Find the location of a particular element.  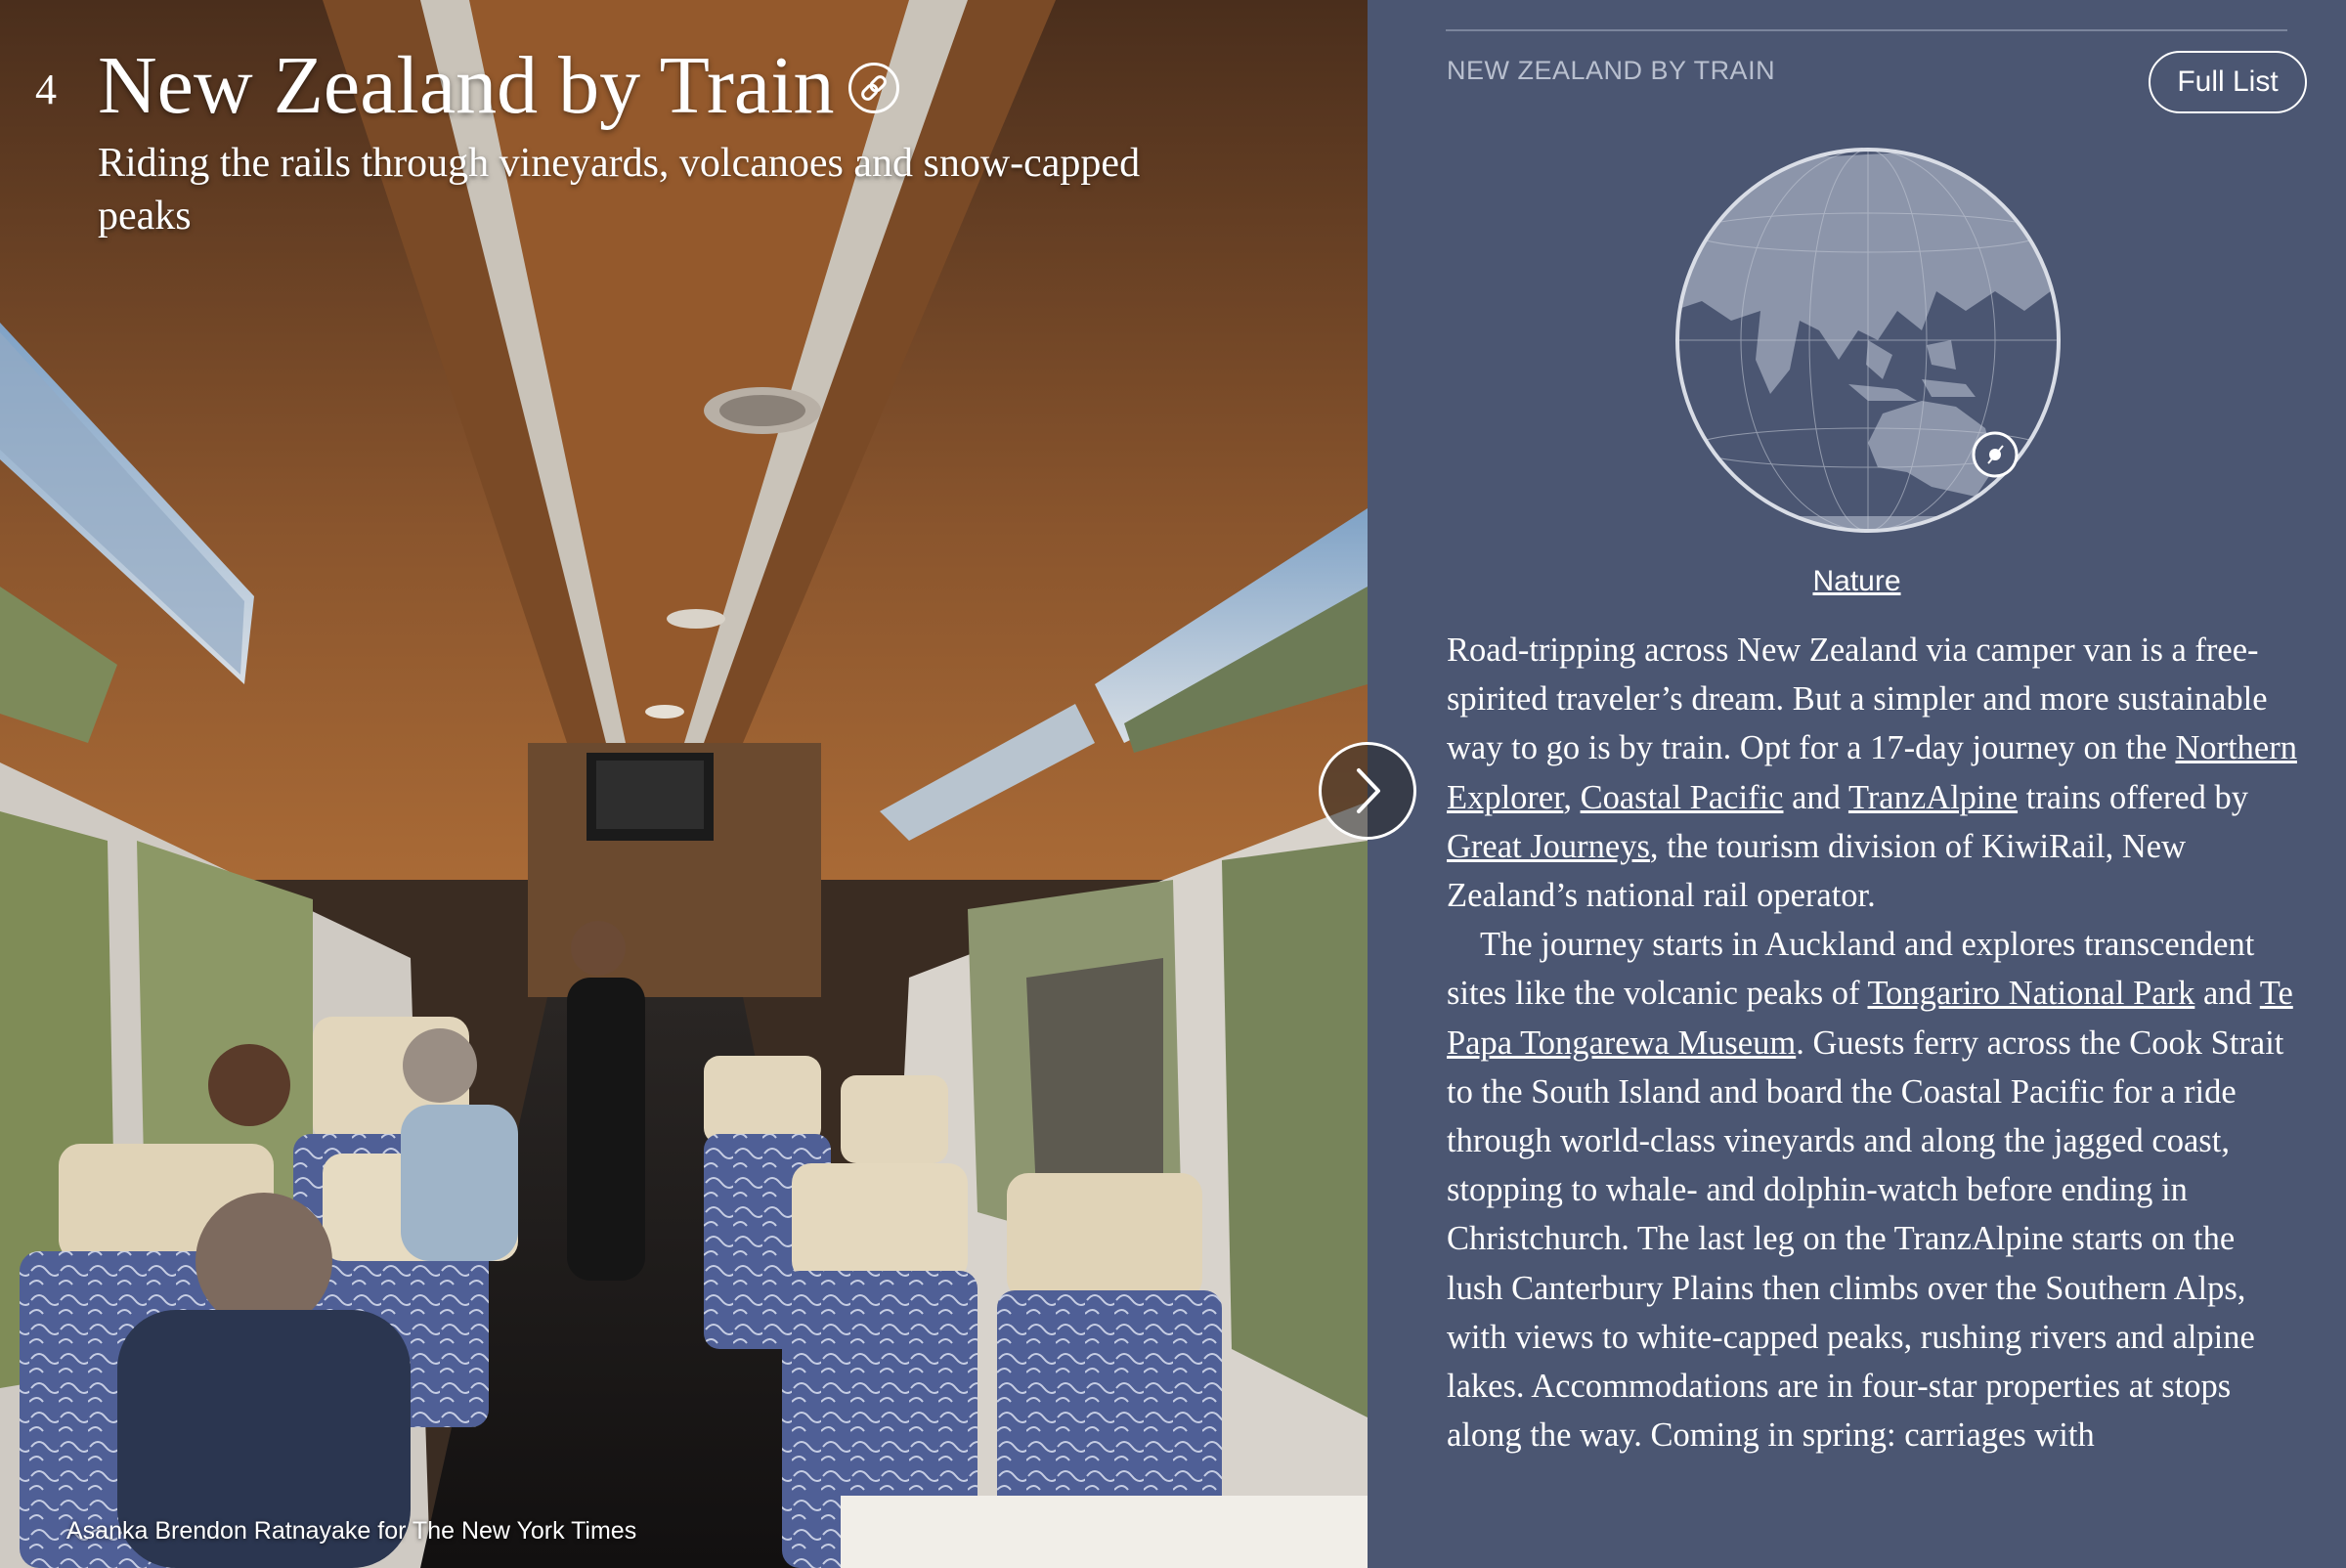

divider is located at coordinates (1866, 30).